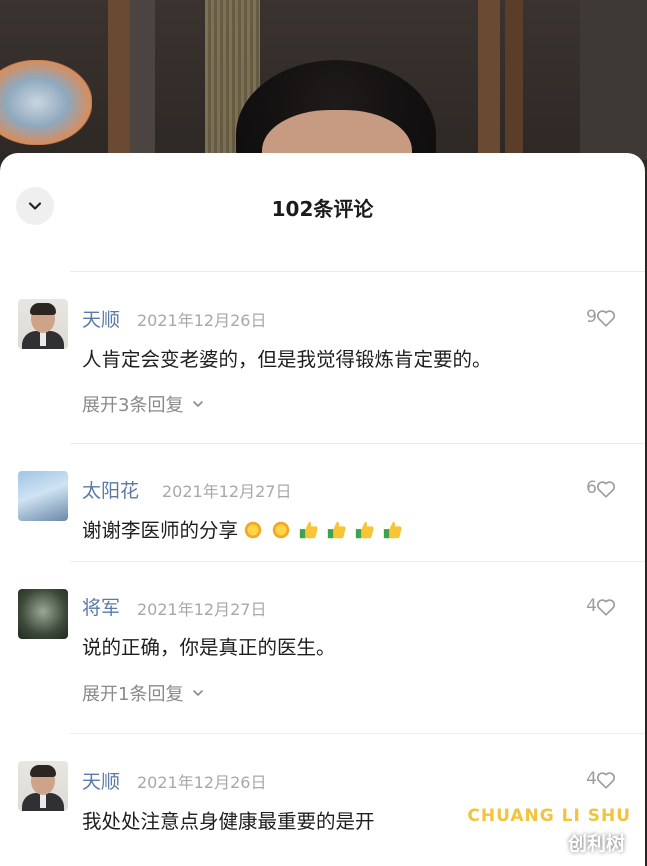  I want to click on comment-text-row: 谢谢李医师的分享, so click(246, 528).